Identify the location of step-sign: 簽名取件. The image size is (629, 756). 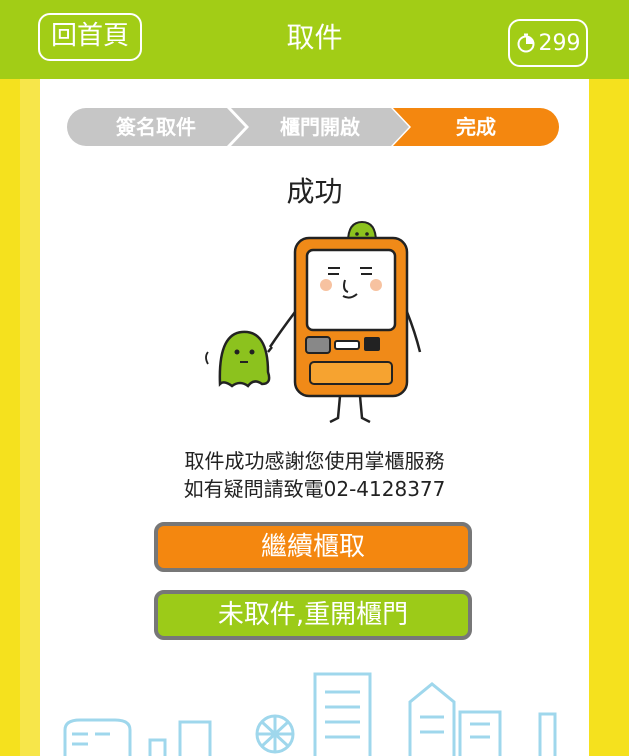
(156, 127).